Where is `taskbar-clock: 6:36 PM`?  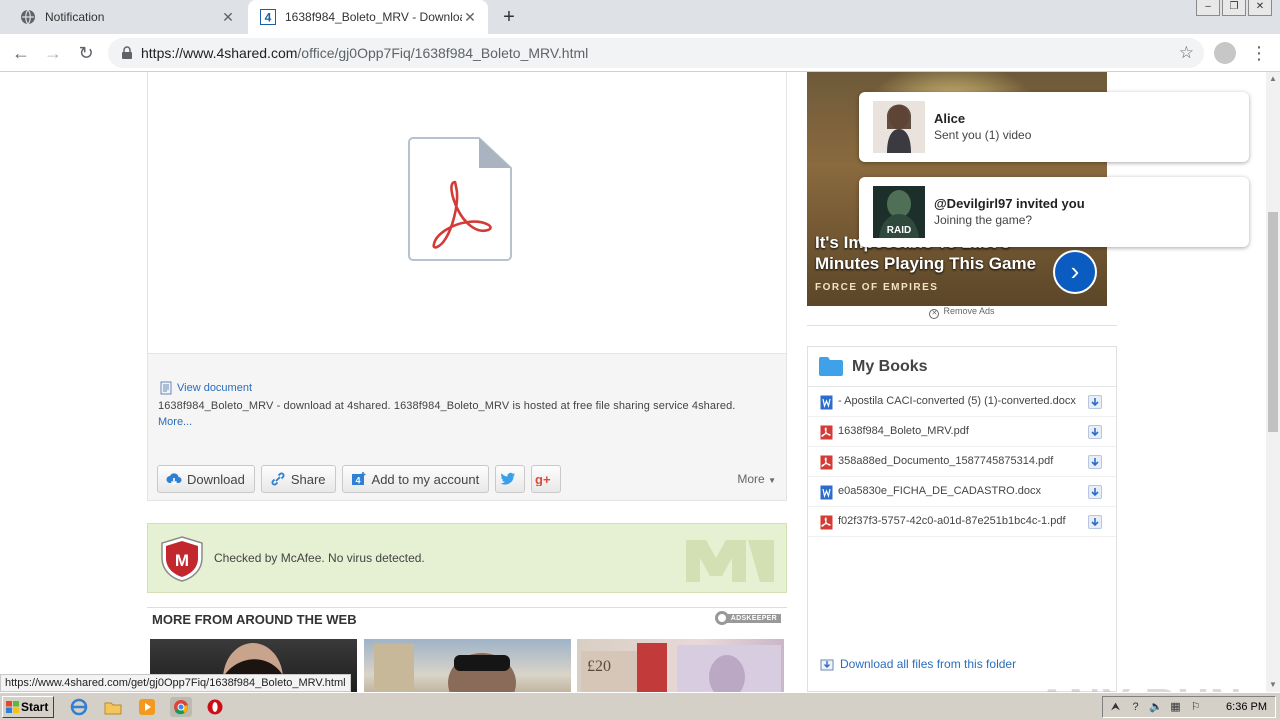
taskbar-clock: 6:36 PM is located at coordinates (1246, 707).